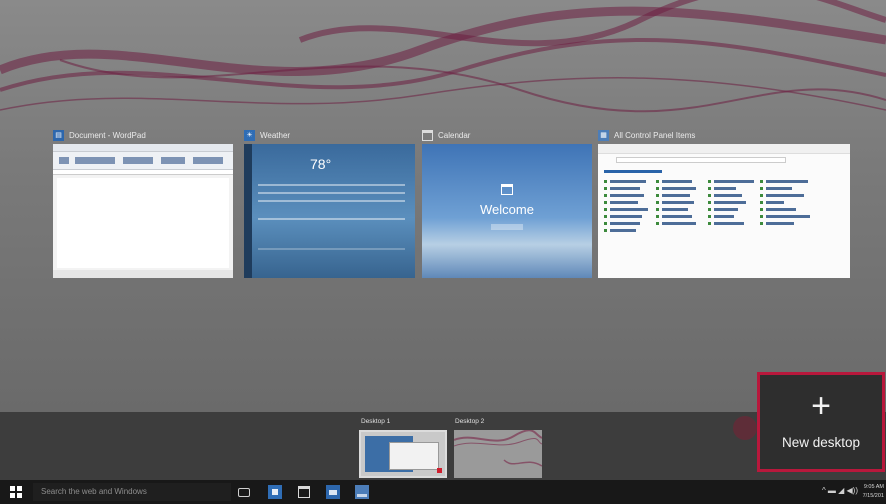  What do you see at coordinates (427, 135) in the screenshot?
I see `calendar-icon` at bounding box center [427, 135].